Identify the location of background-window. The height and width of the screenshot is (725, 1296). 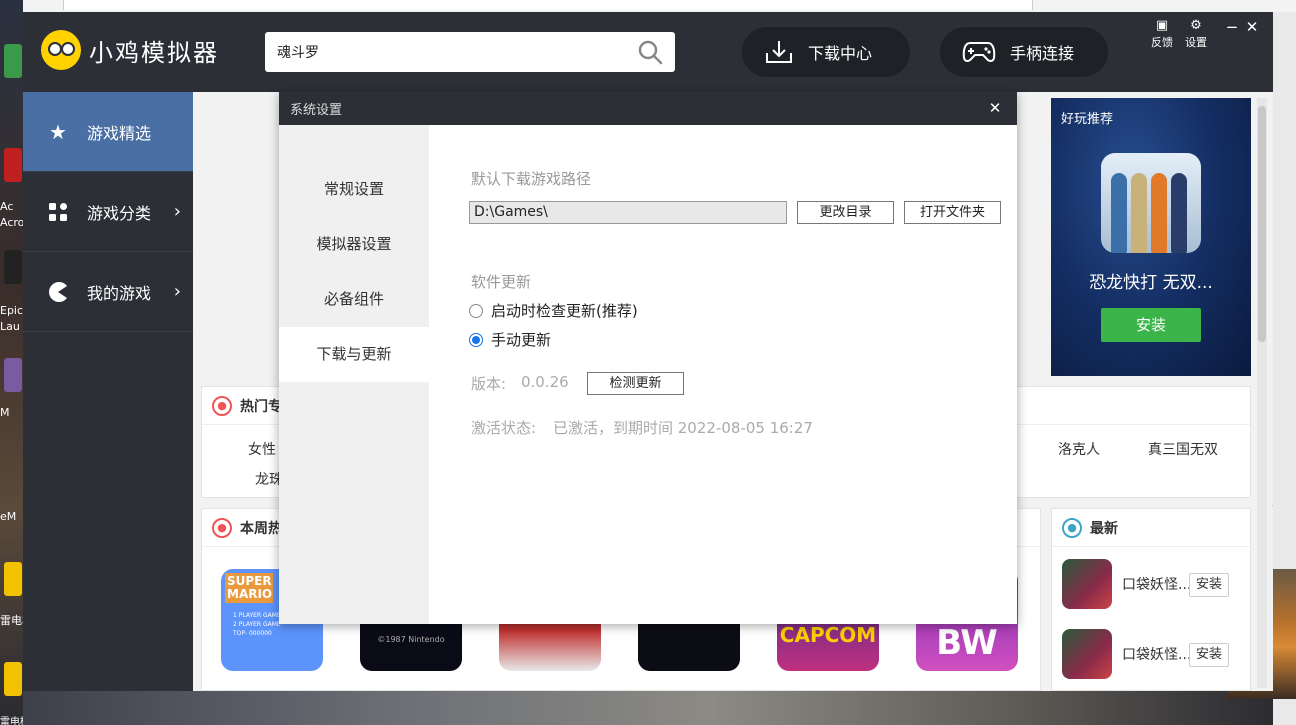
(659, 6).